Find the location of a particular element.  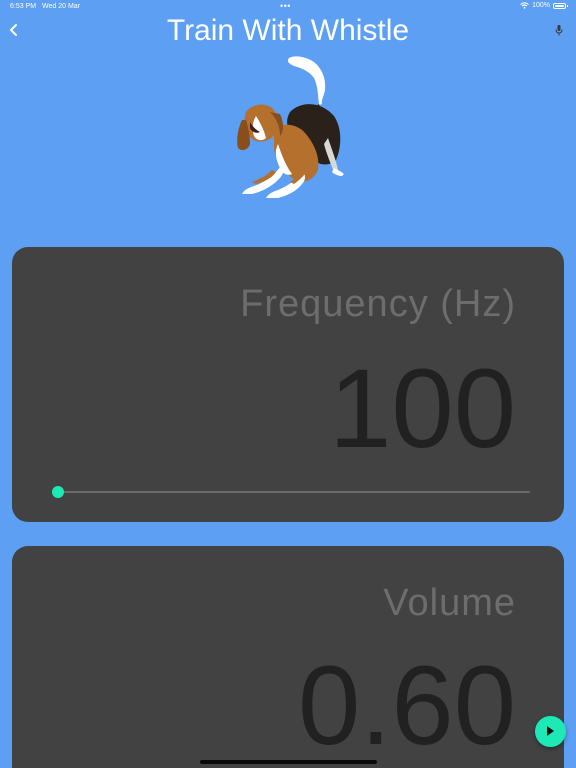

microphone-icon is located at coordinates (559, 31).